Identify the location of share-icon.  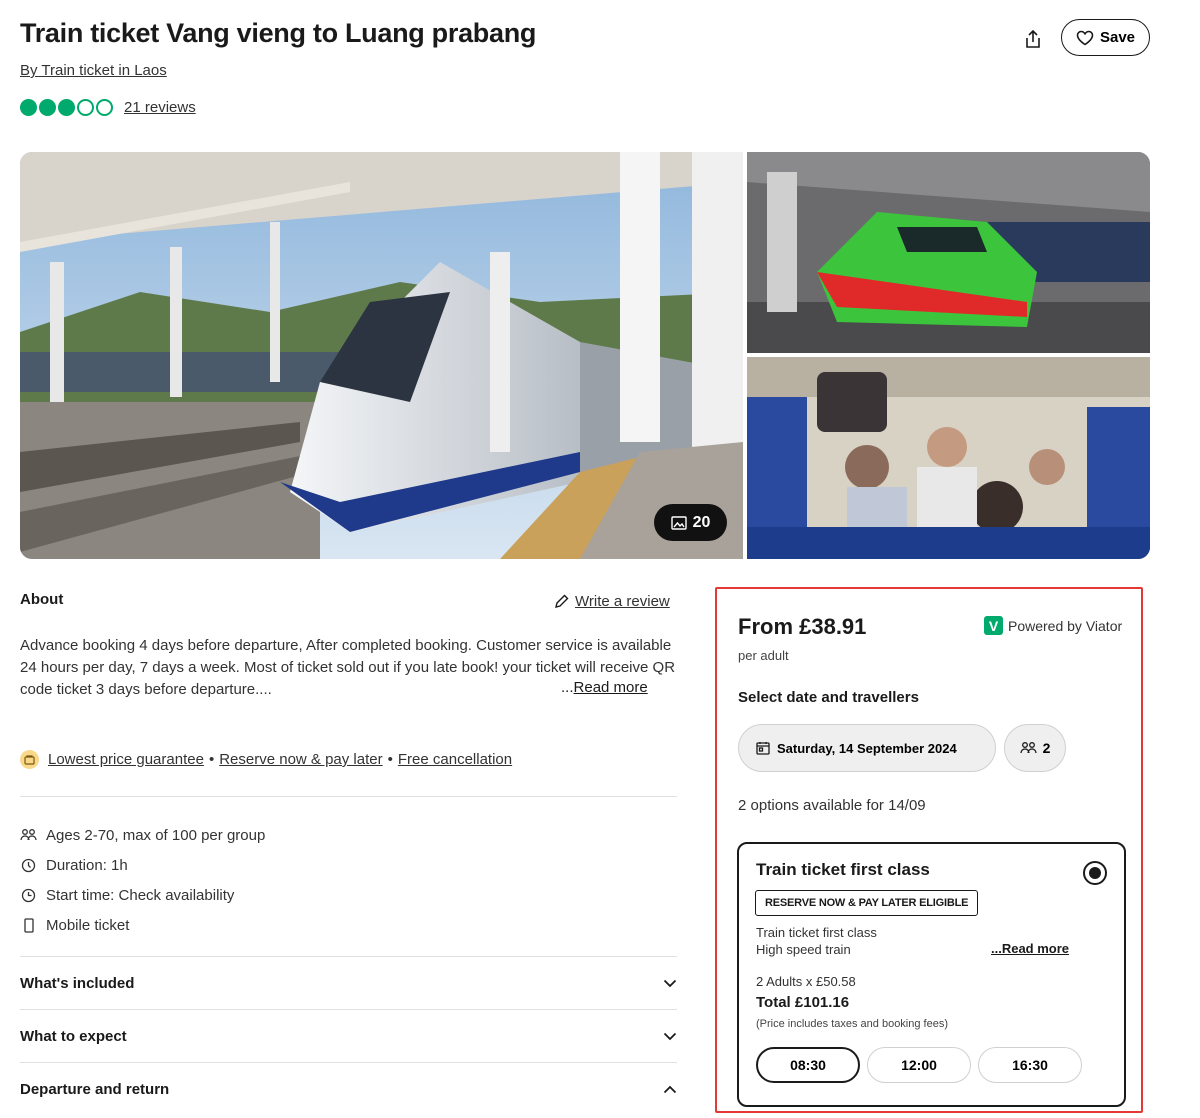
(1033, 38).